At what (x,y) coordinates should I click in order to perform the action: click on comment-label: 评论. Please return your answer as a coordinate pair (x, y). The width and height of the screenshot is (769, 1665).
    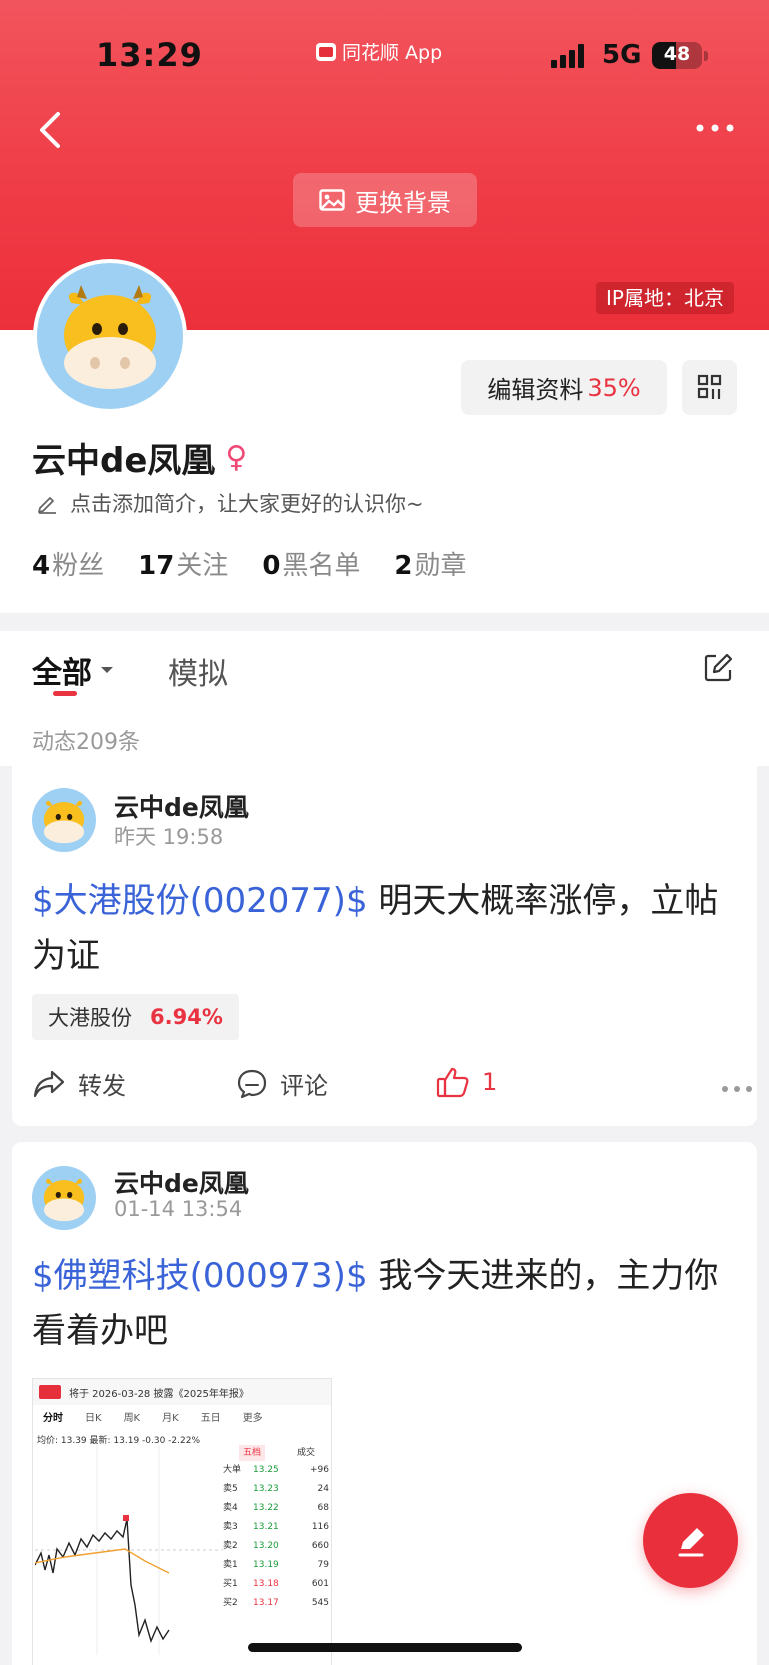
    Looking at the image, I should click on (304, 1086).